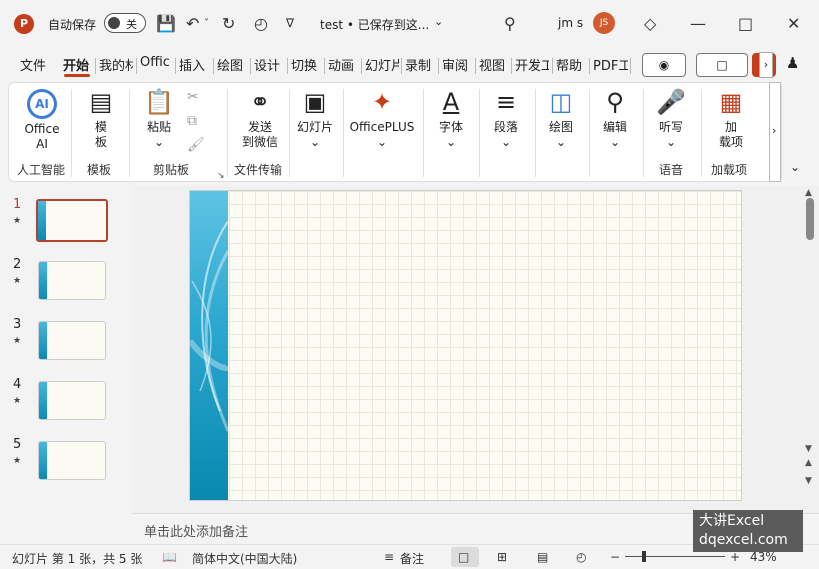 This screenshot has width=819, height=569. Describe the element at coordinates (267, 64) in the screenshot. I see `tab-design: 设计` at that location.